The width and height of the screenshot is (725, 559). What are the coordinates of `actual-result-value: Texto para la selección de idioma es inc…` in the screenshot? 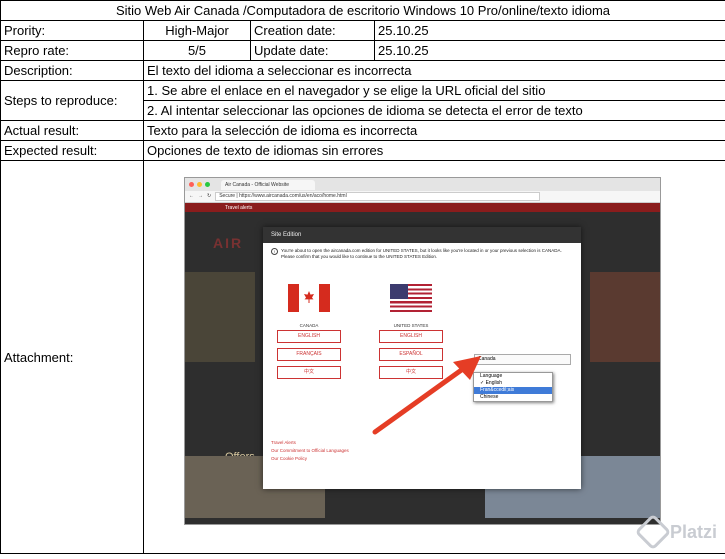 It's located at (433, 130).